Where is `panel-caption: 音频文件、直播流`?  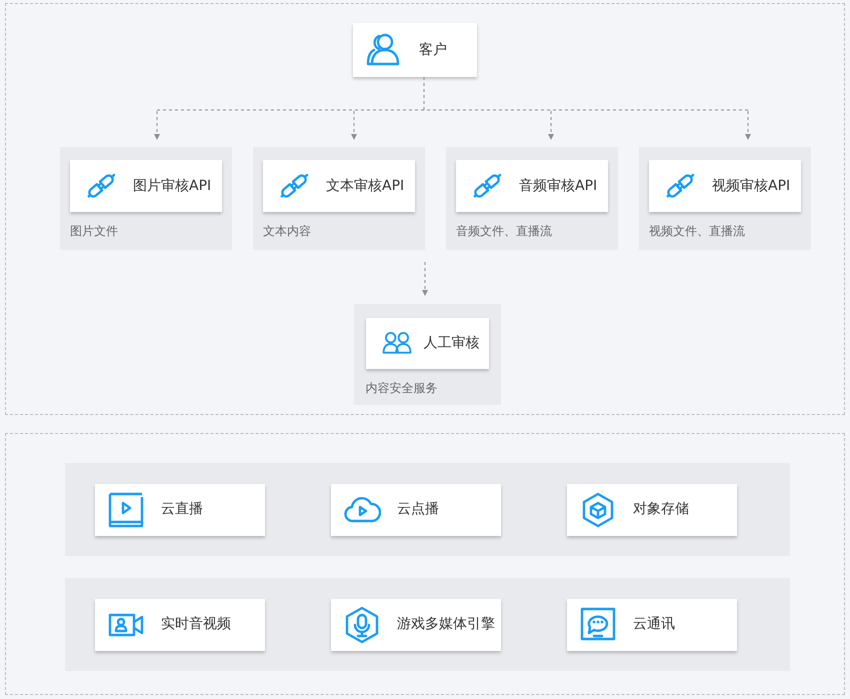 panel-caption: 音频文件、直播流 is located at coordinates (504, 231).